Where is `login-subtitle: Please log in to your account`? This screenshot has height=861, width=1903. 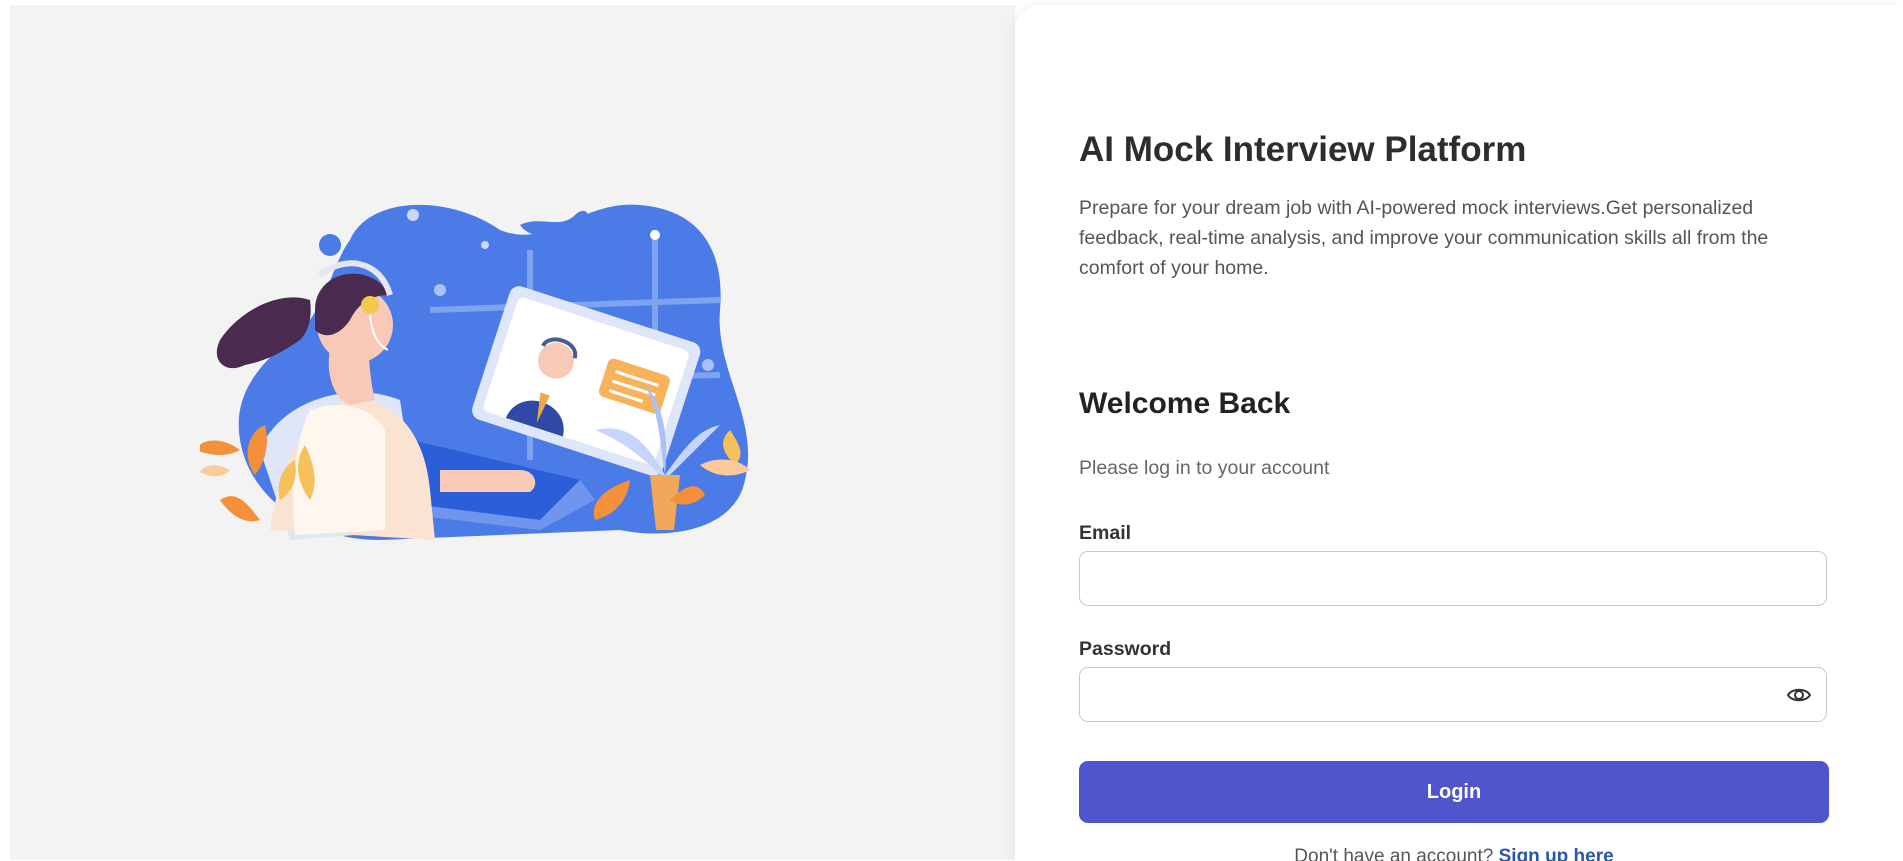 login-subtitle: Please log in to your account is located at coordinates (1204, 468).